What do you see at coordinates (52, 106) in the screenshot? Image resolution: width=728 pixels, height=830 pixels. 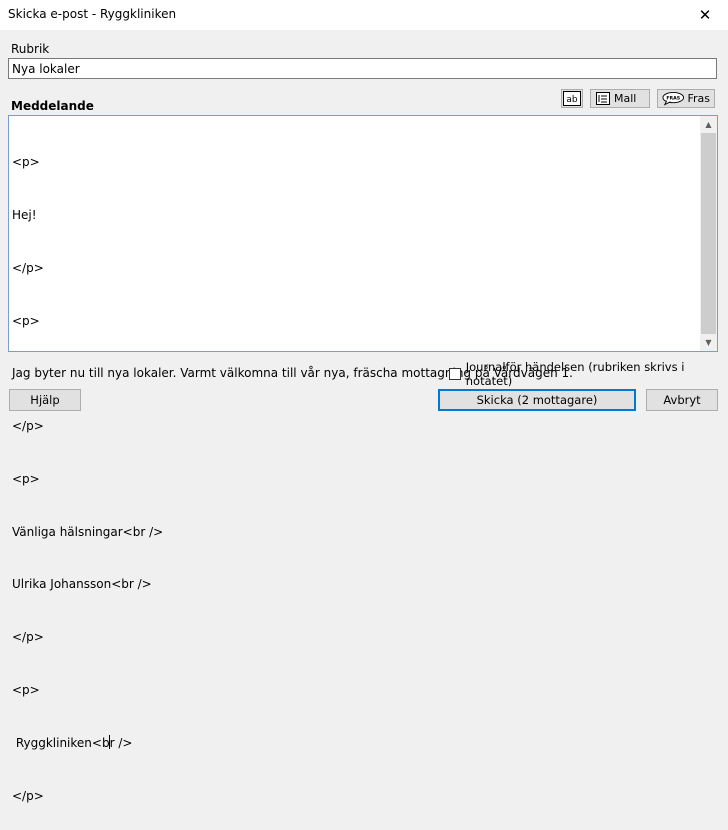 I see `message-label: Meddelande` at bounding box center [52, 106].